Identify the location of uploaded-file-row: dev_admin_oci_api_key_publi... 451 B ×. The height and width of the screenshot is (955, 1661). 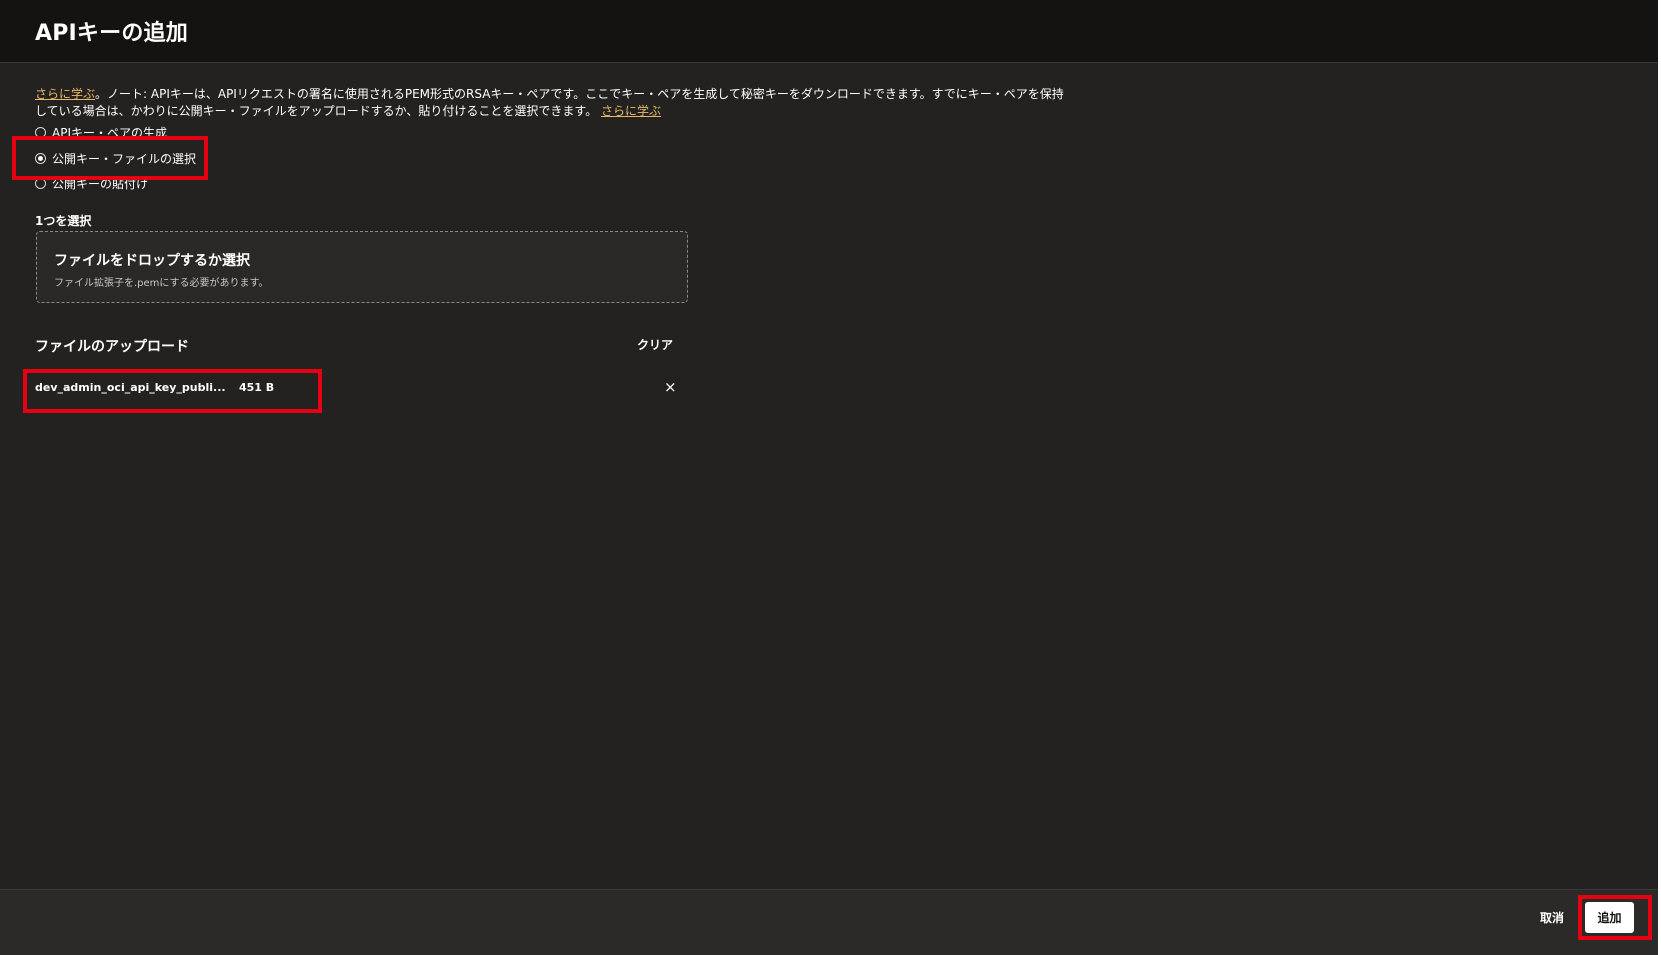
(360, 388).